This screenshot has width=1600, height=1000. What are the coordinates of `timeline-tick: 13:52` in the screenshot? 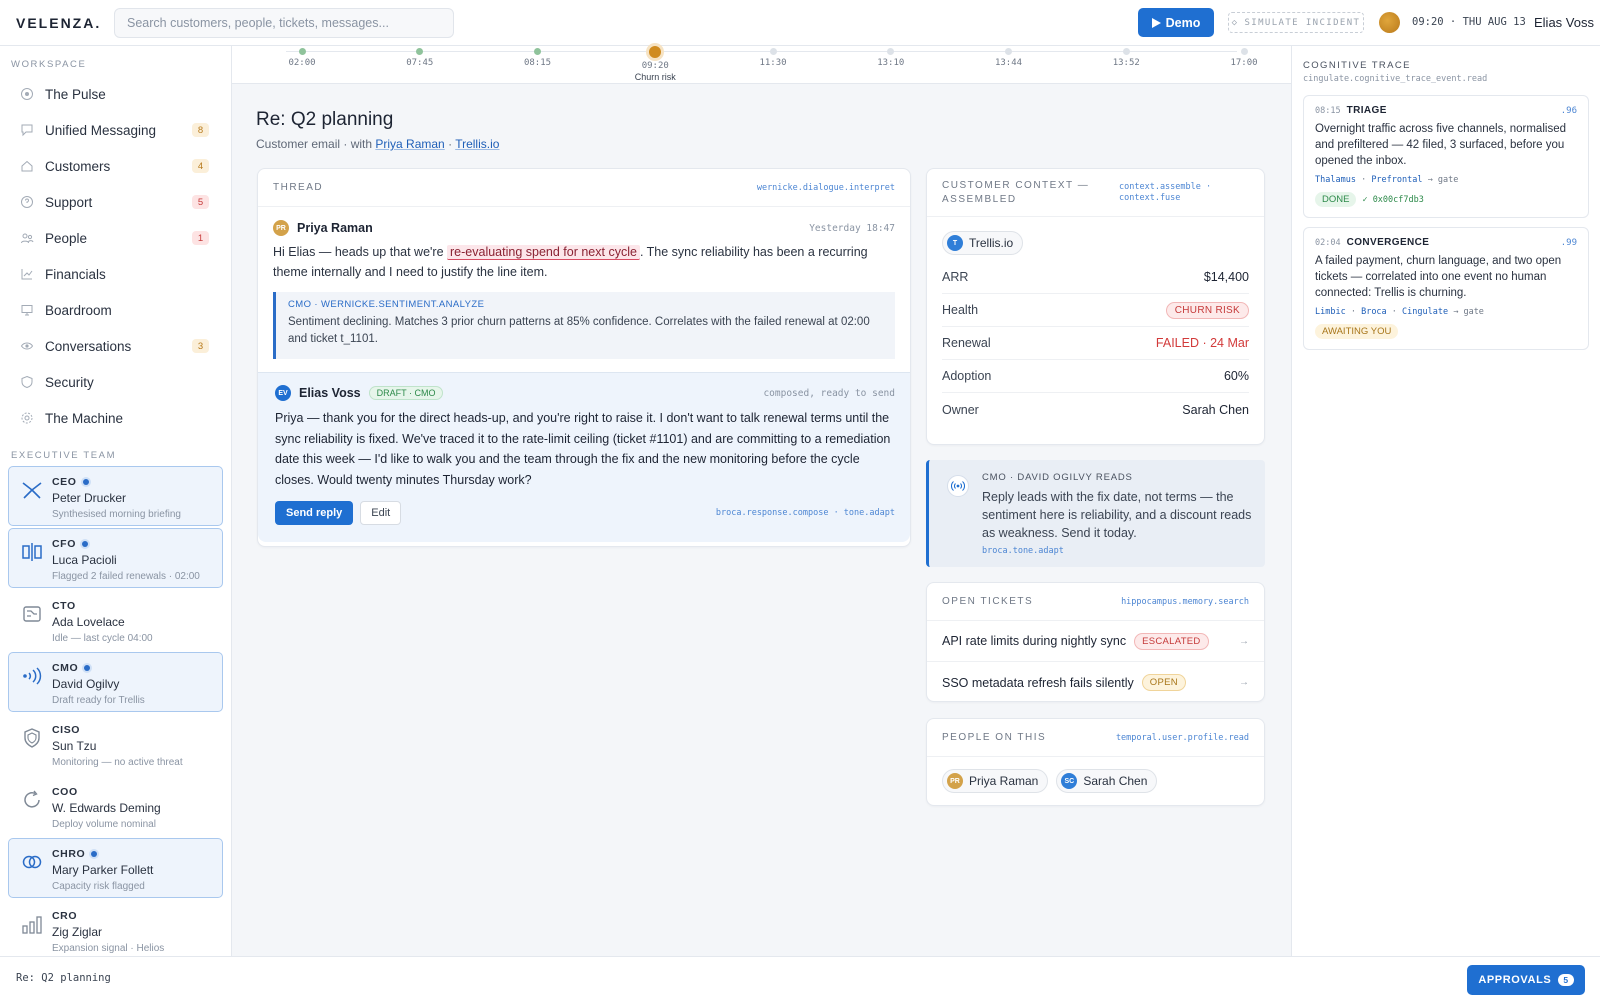 It's located at (1126, 57).